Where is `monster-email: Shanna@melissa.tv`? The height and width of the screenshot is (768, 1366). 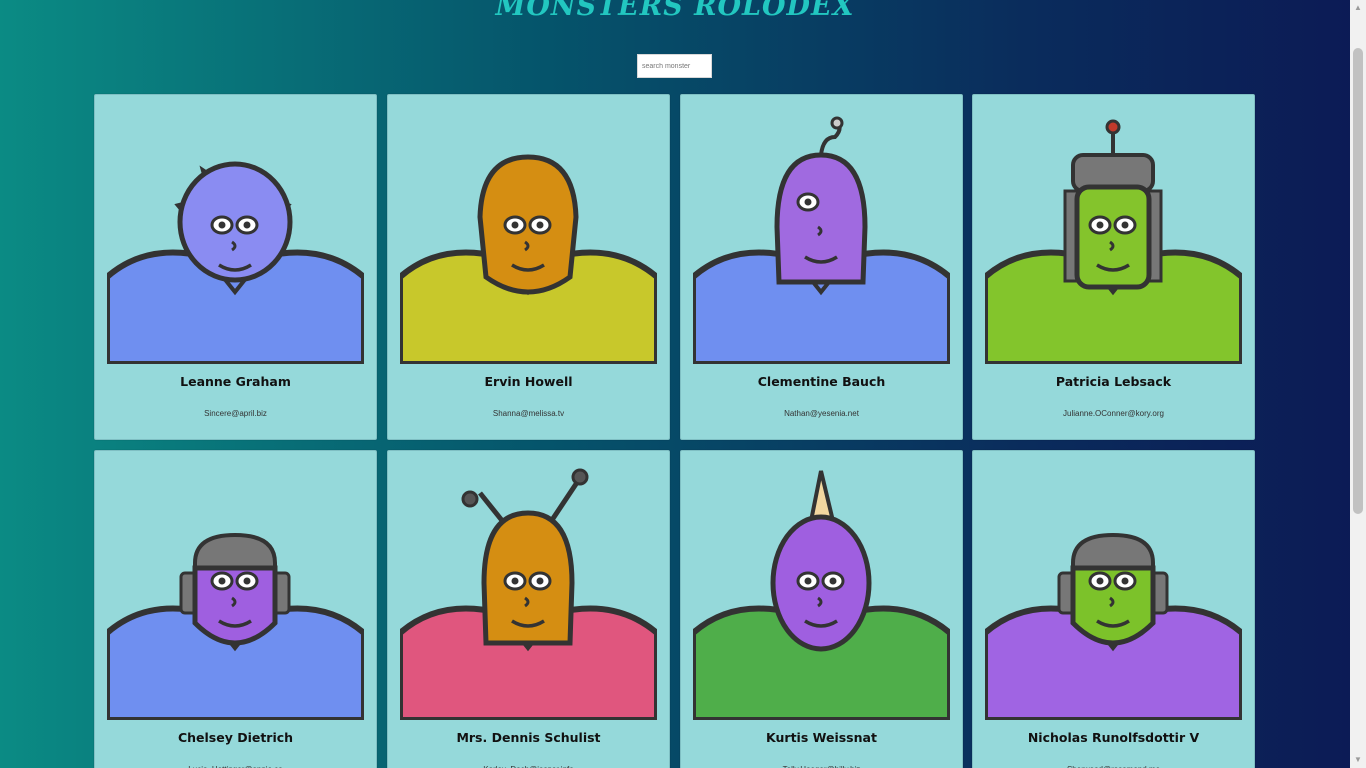
monster-email: Shanna@melissa.tv is located at coordinates (528, 413).